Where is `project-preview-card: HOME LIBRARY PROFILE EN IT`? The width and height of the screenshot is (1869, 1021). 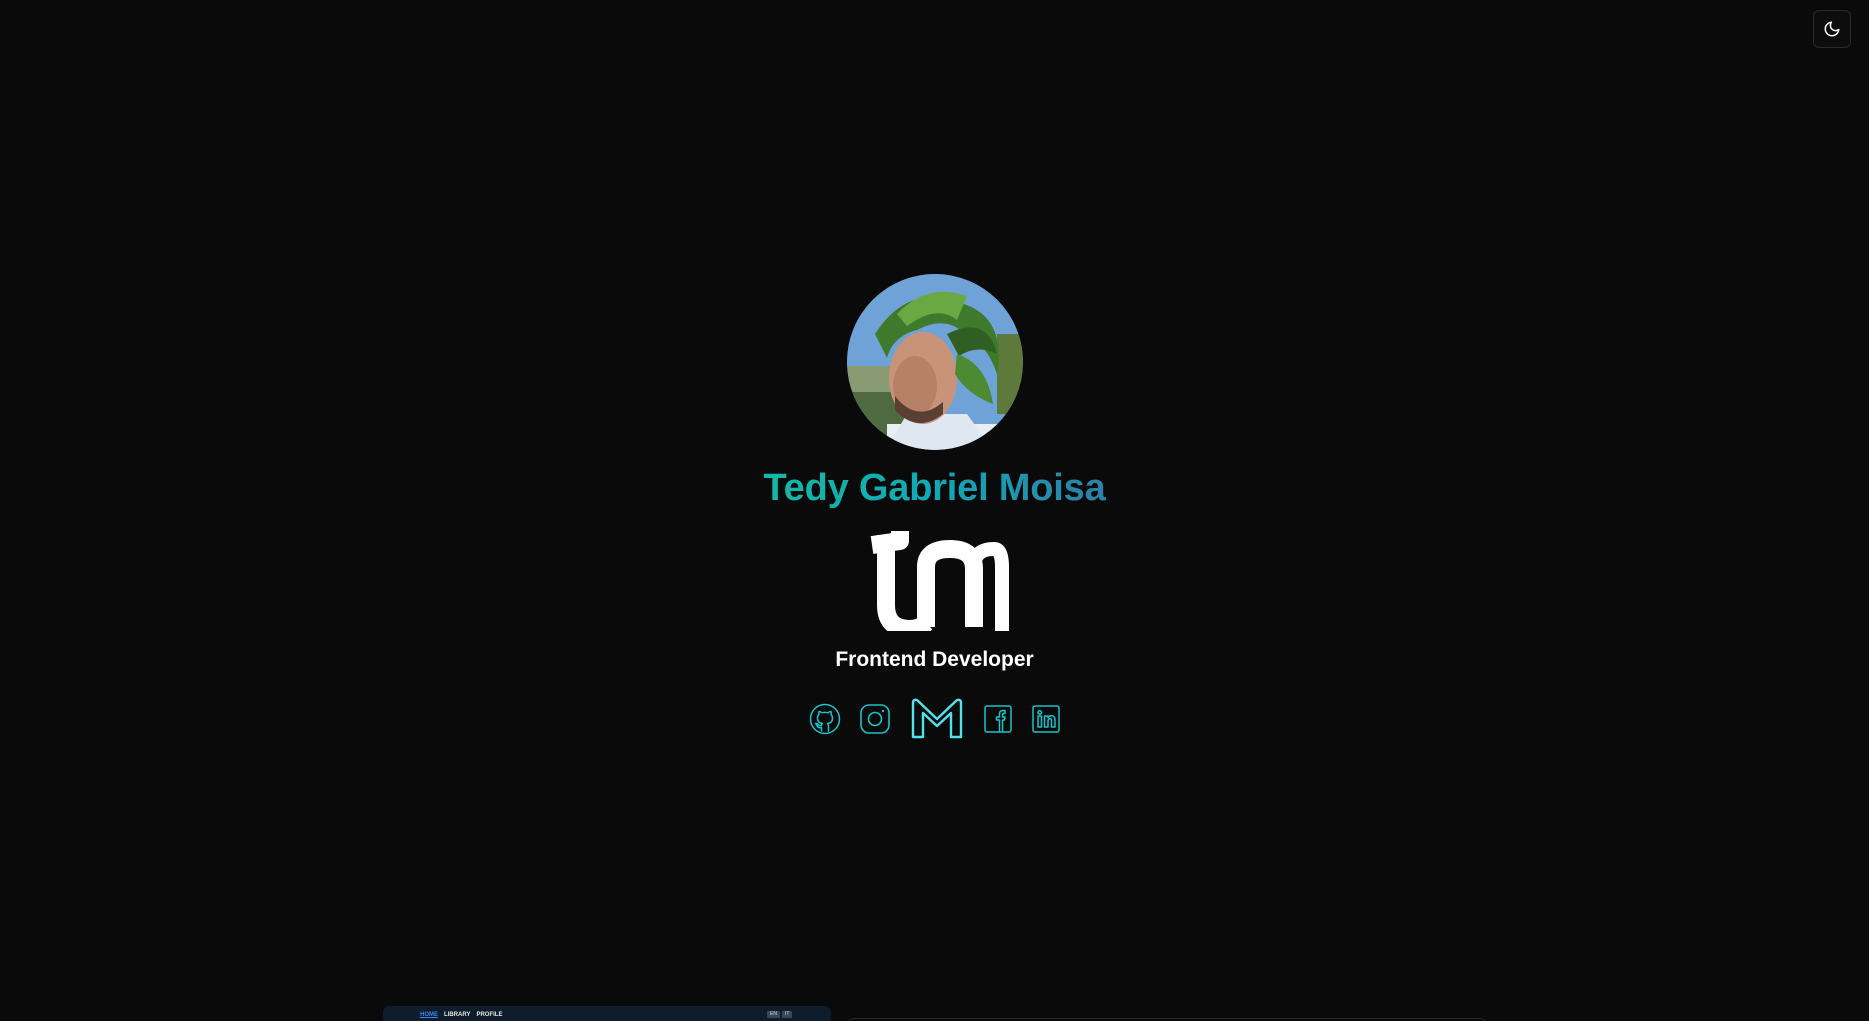 project-preview-card: HOME LIBRARY PROFILE EN IT is located at coordinates (607, 1013).